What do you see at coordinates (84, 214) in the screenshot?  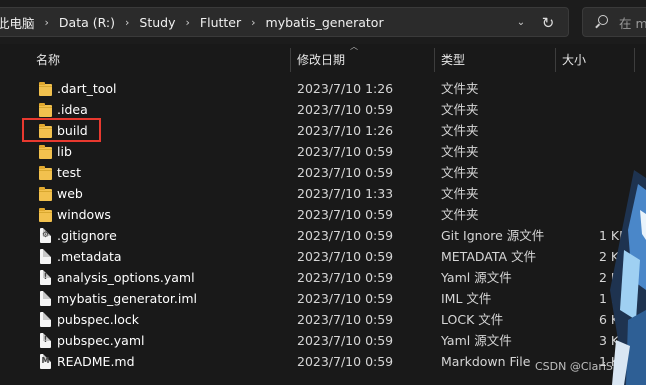 I see `file-name: windows` at bounding box center [84, 214].